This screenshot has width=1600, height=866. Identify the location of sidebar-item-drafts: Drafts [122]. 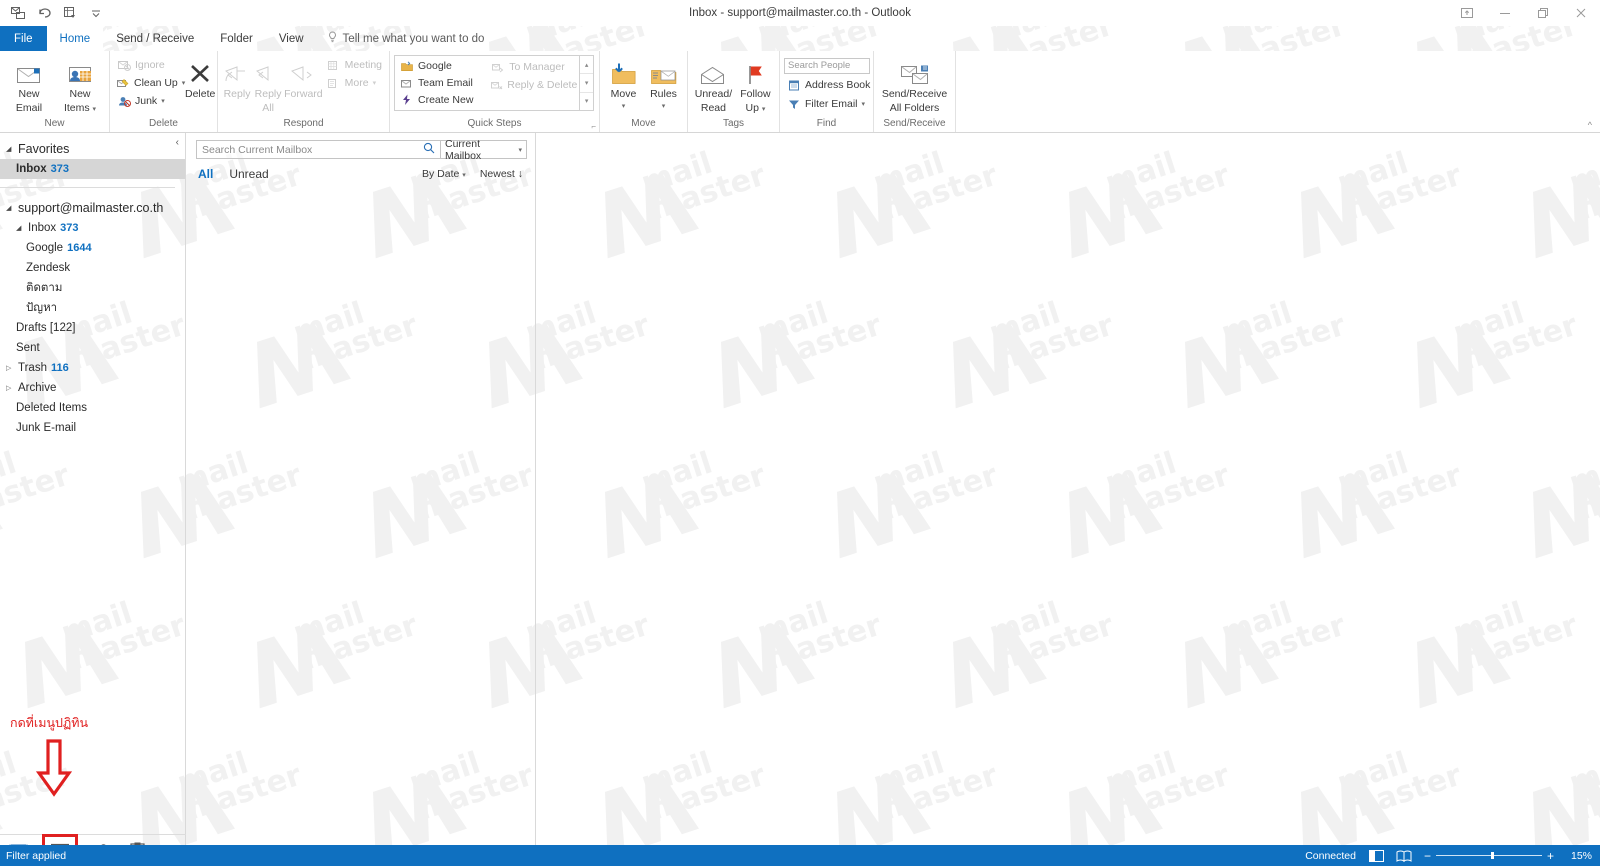
(92, 328).